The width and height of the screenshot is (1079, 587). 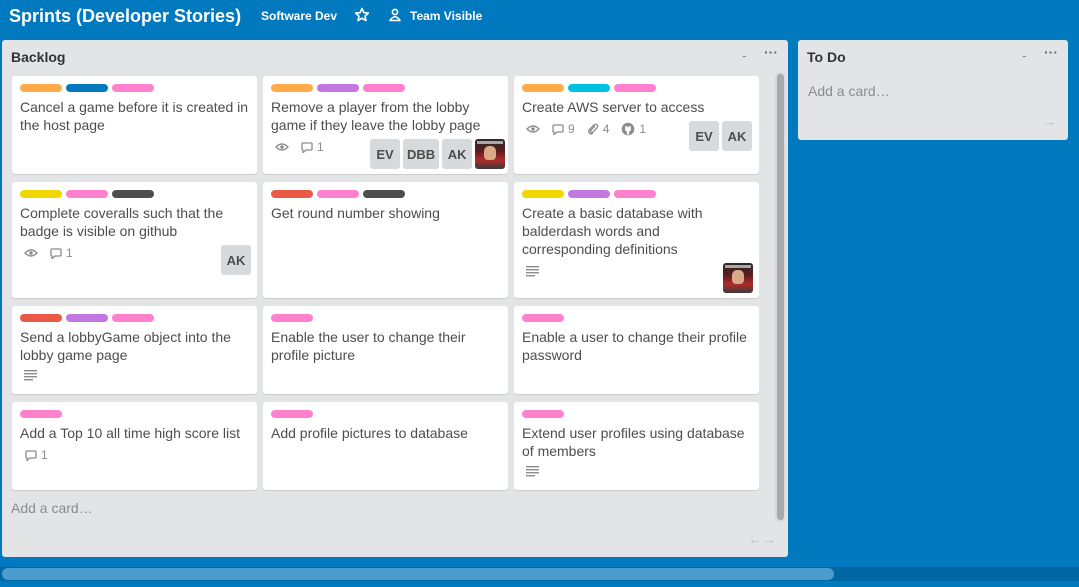 I want to click on team-icon, so click(x=395, y=15).